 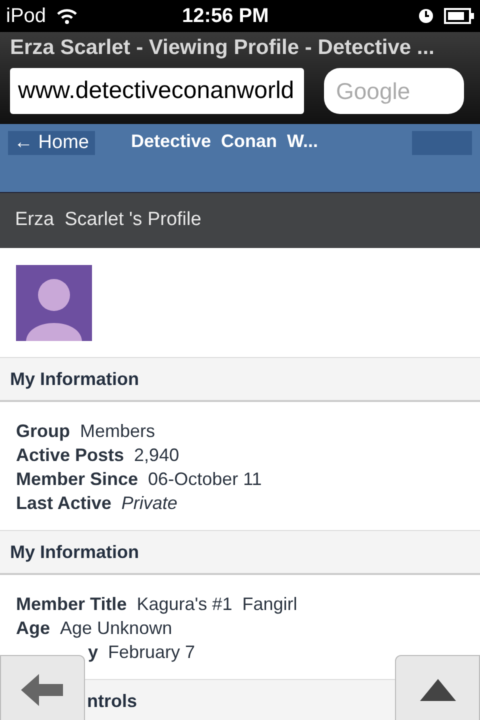 I want to click on back-button, so click(x=42, y=687).